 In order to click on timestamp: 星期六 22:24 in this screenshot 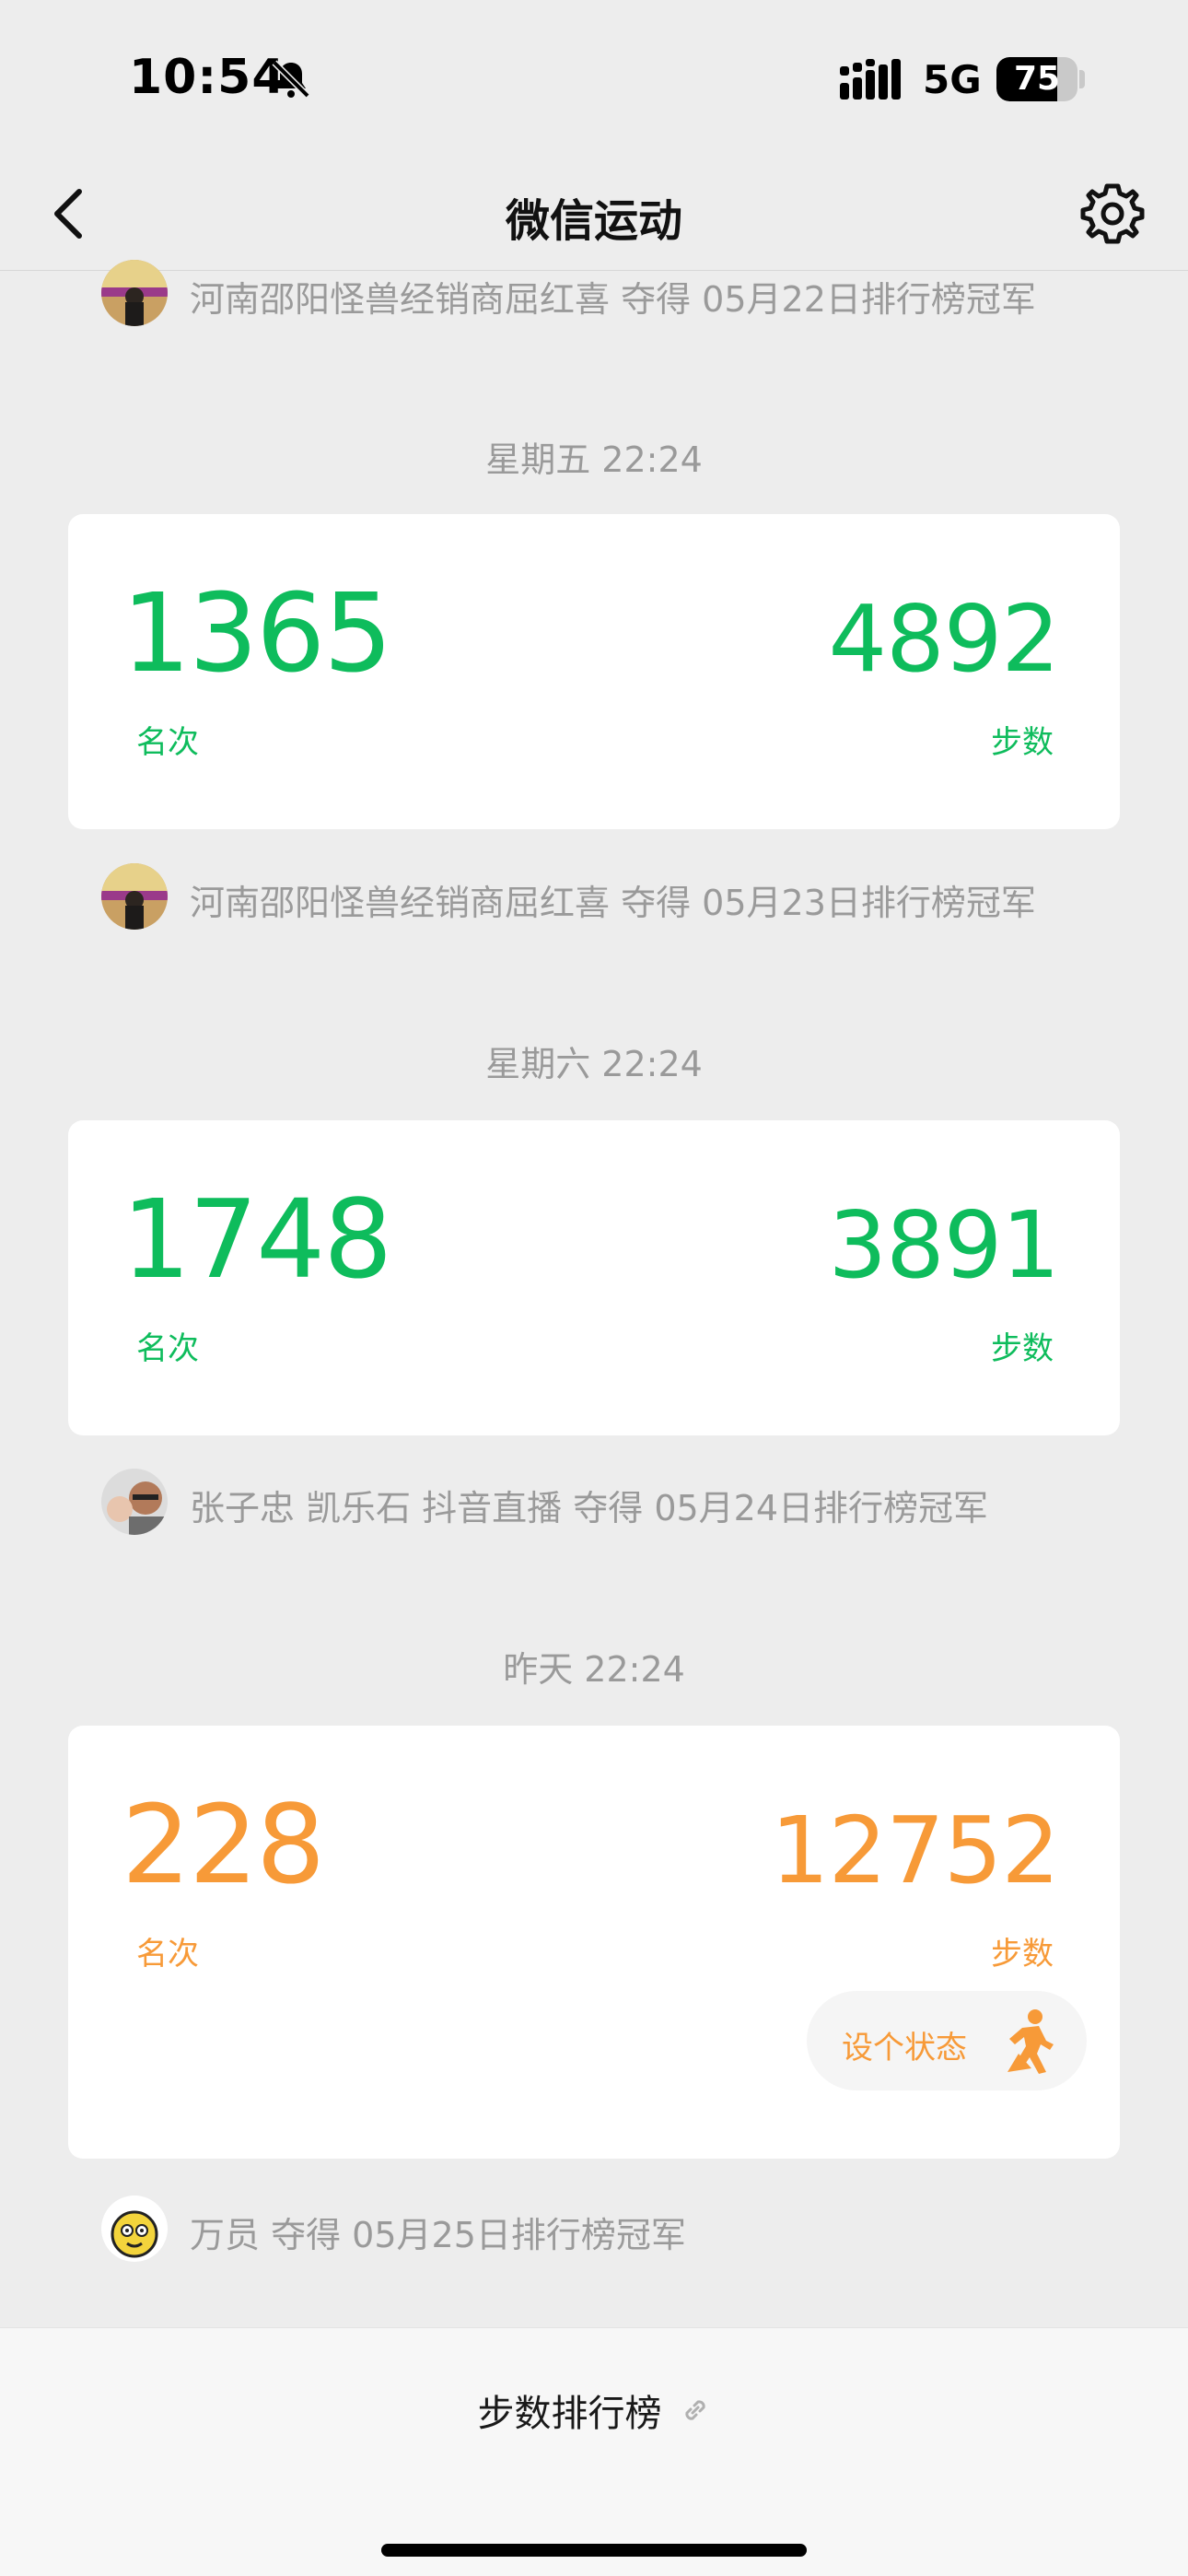, I will do `click(594, 1064)`.